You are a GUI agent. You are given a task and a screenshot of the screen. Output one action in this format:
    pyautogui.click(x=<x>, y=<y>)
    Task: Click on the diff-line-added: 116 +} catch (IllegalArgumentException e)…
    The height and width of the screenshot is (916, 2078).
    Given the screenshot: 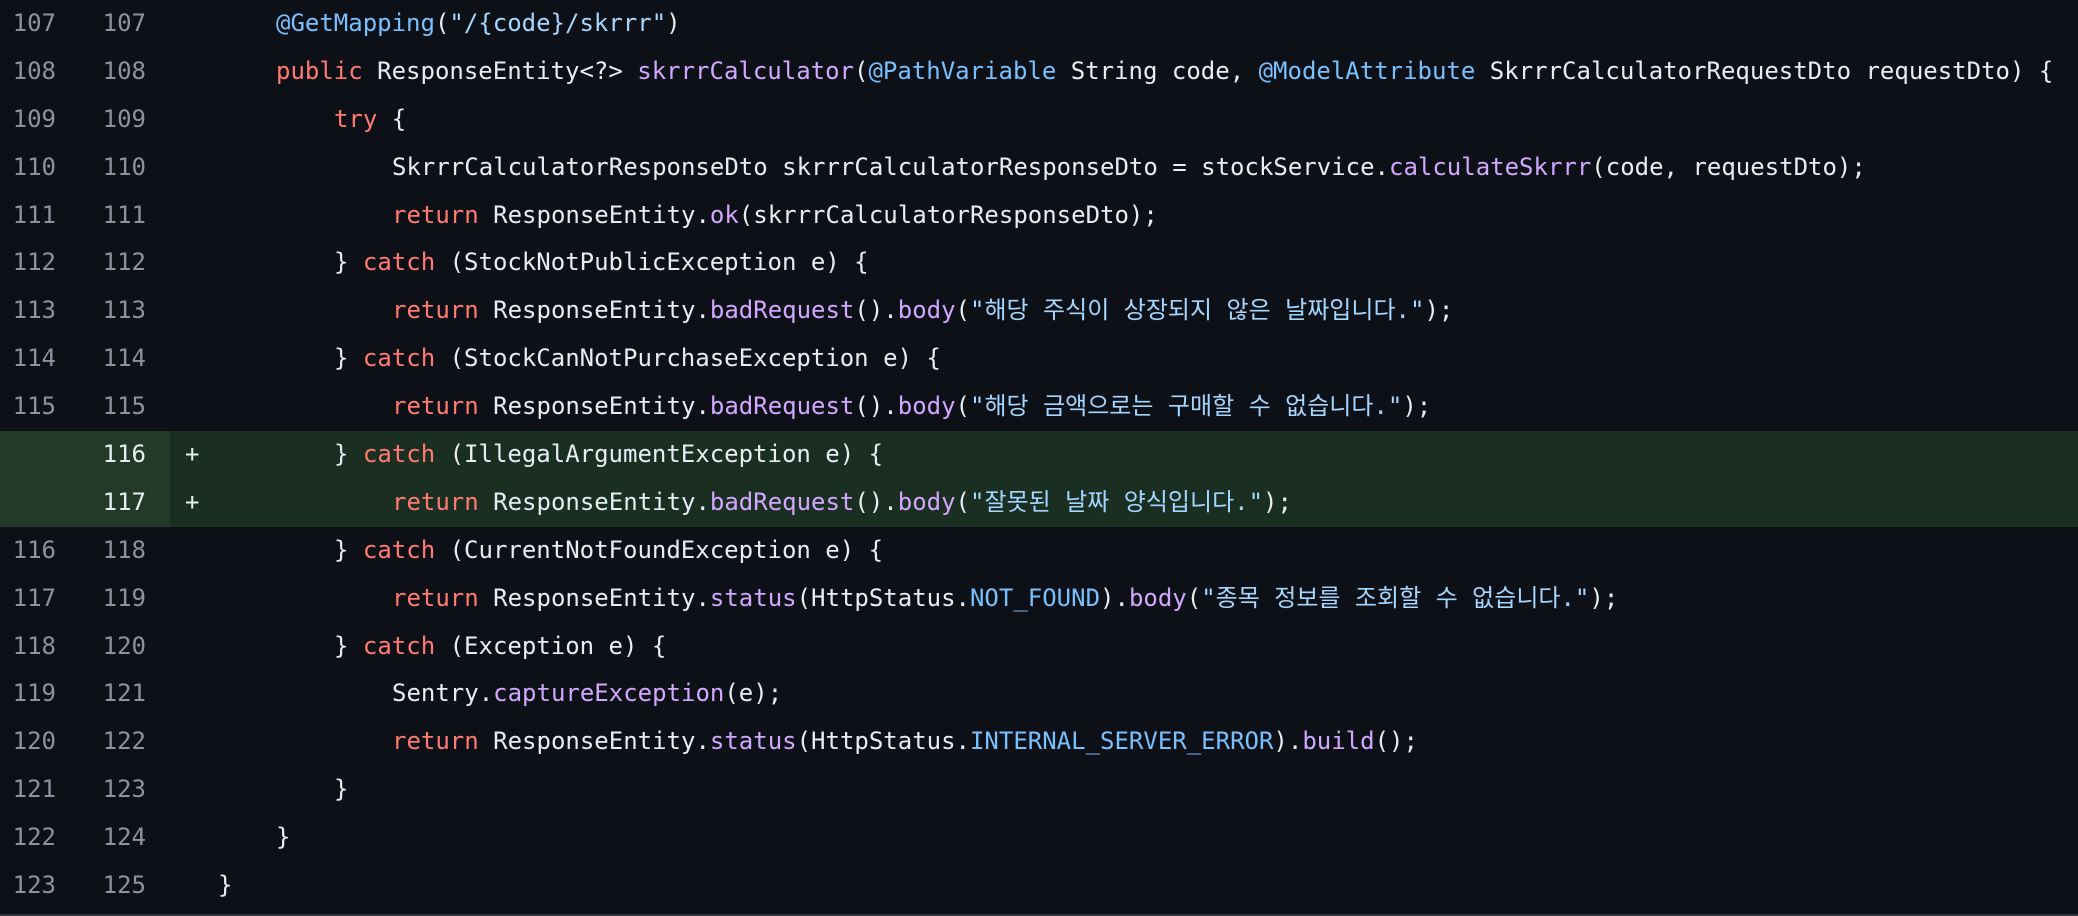 What is the action you would take?
    pyautogui.click(x=1039, y=455)
    